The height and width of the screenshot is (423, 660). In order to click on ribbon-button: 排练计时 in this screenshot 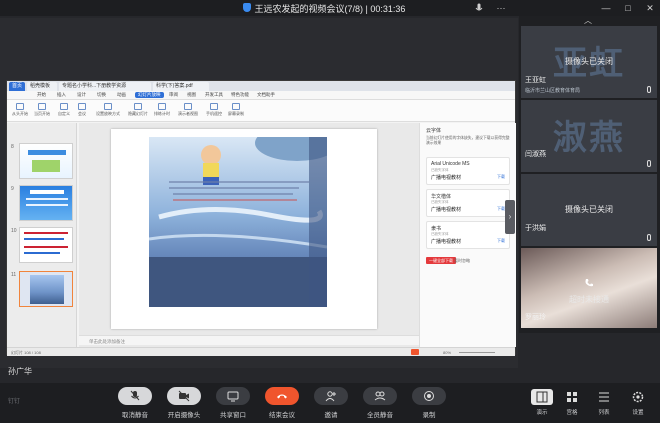, I will do `click(162, 110)`.